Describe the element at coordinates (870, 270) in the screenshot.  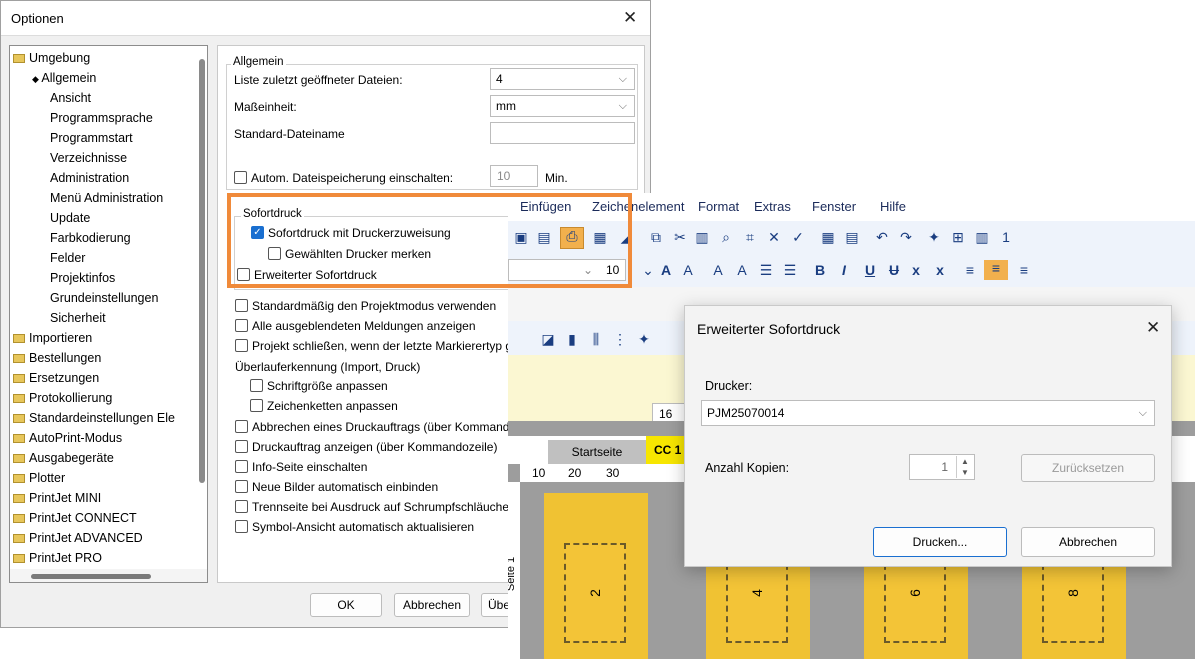
I see `underline-icon: U` at that location.